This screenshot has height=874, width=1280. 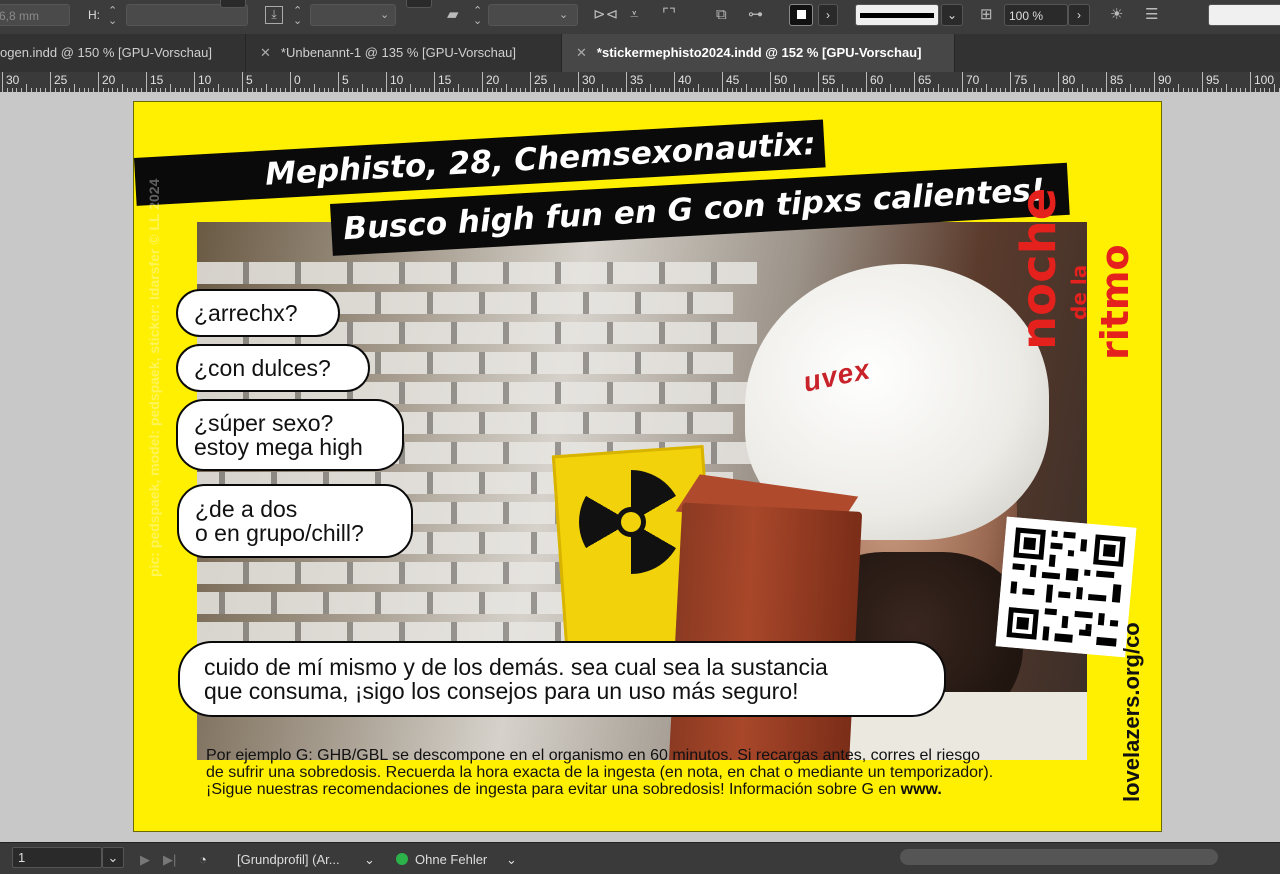 I want to click on last-page-icon: ▶|, so click(x=169, y=860).